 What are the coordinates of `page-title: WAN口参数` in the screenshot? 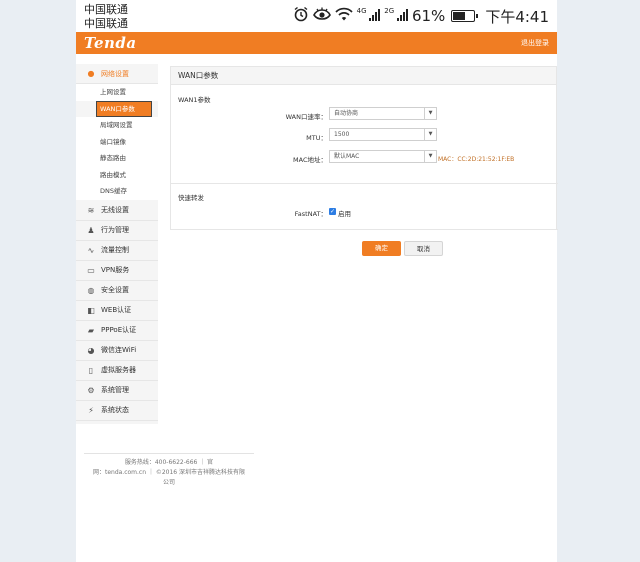 It's located at (363, 76).